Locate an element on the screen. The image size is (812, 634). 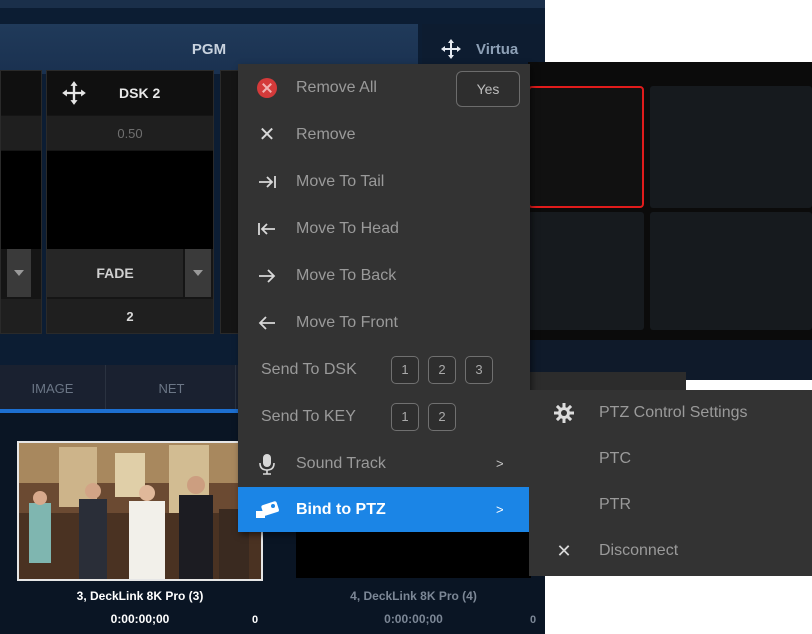
arrow-to-end-icon is located at coordinates (267, 182).